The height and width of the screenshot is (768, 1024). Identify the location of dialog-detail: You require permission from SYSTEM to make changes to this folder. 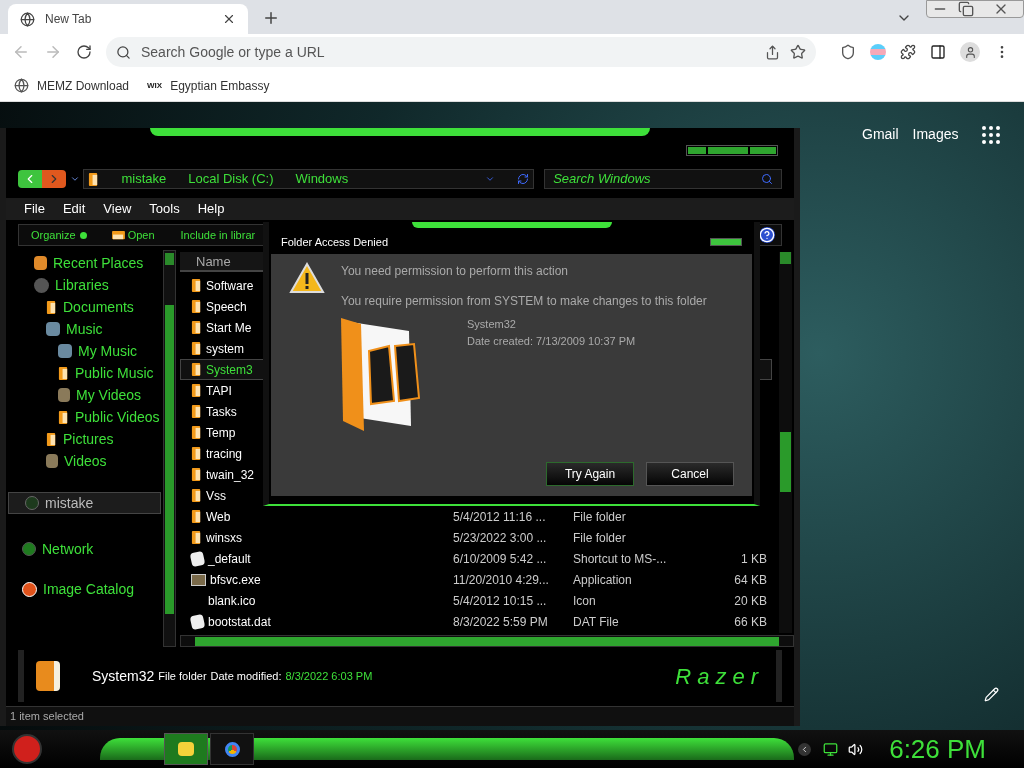
(524, 301).